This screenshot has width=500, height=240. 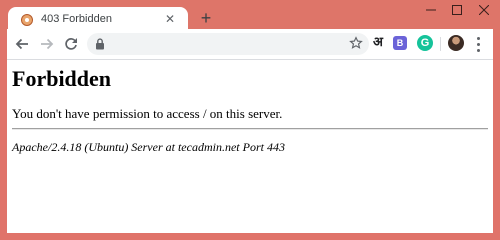 I want to click on arrow-left-icon, so click(x=21, y=44).